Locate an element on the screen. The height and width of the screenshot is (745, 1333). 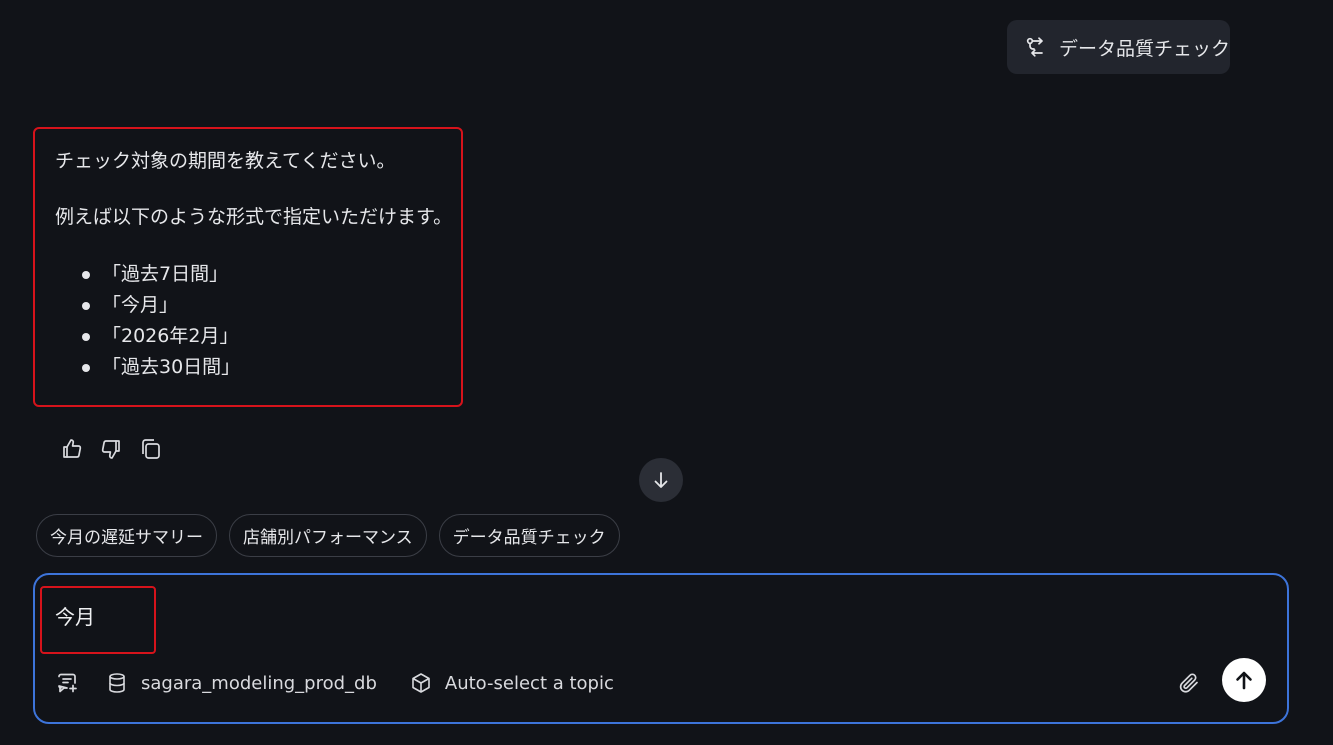
database-label: sagara_modeling_prod_db is located at coordinates (259, 683).